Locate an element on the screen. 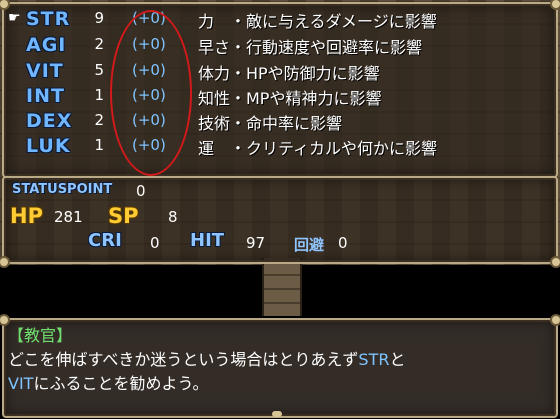 The image size is (560, 419). cri-value: 0 is located at coordinates (155, 243).